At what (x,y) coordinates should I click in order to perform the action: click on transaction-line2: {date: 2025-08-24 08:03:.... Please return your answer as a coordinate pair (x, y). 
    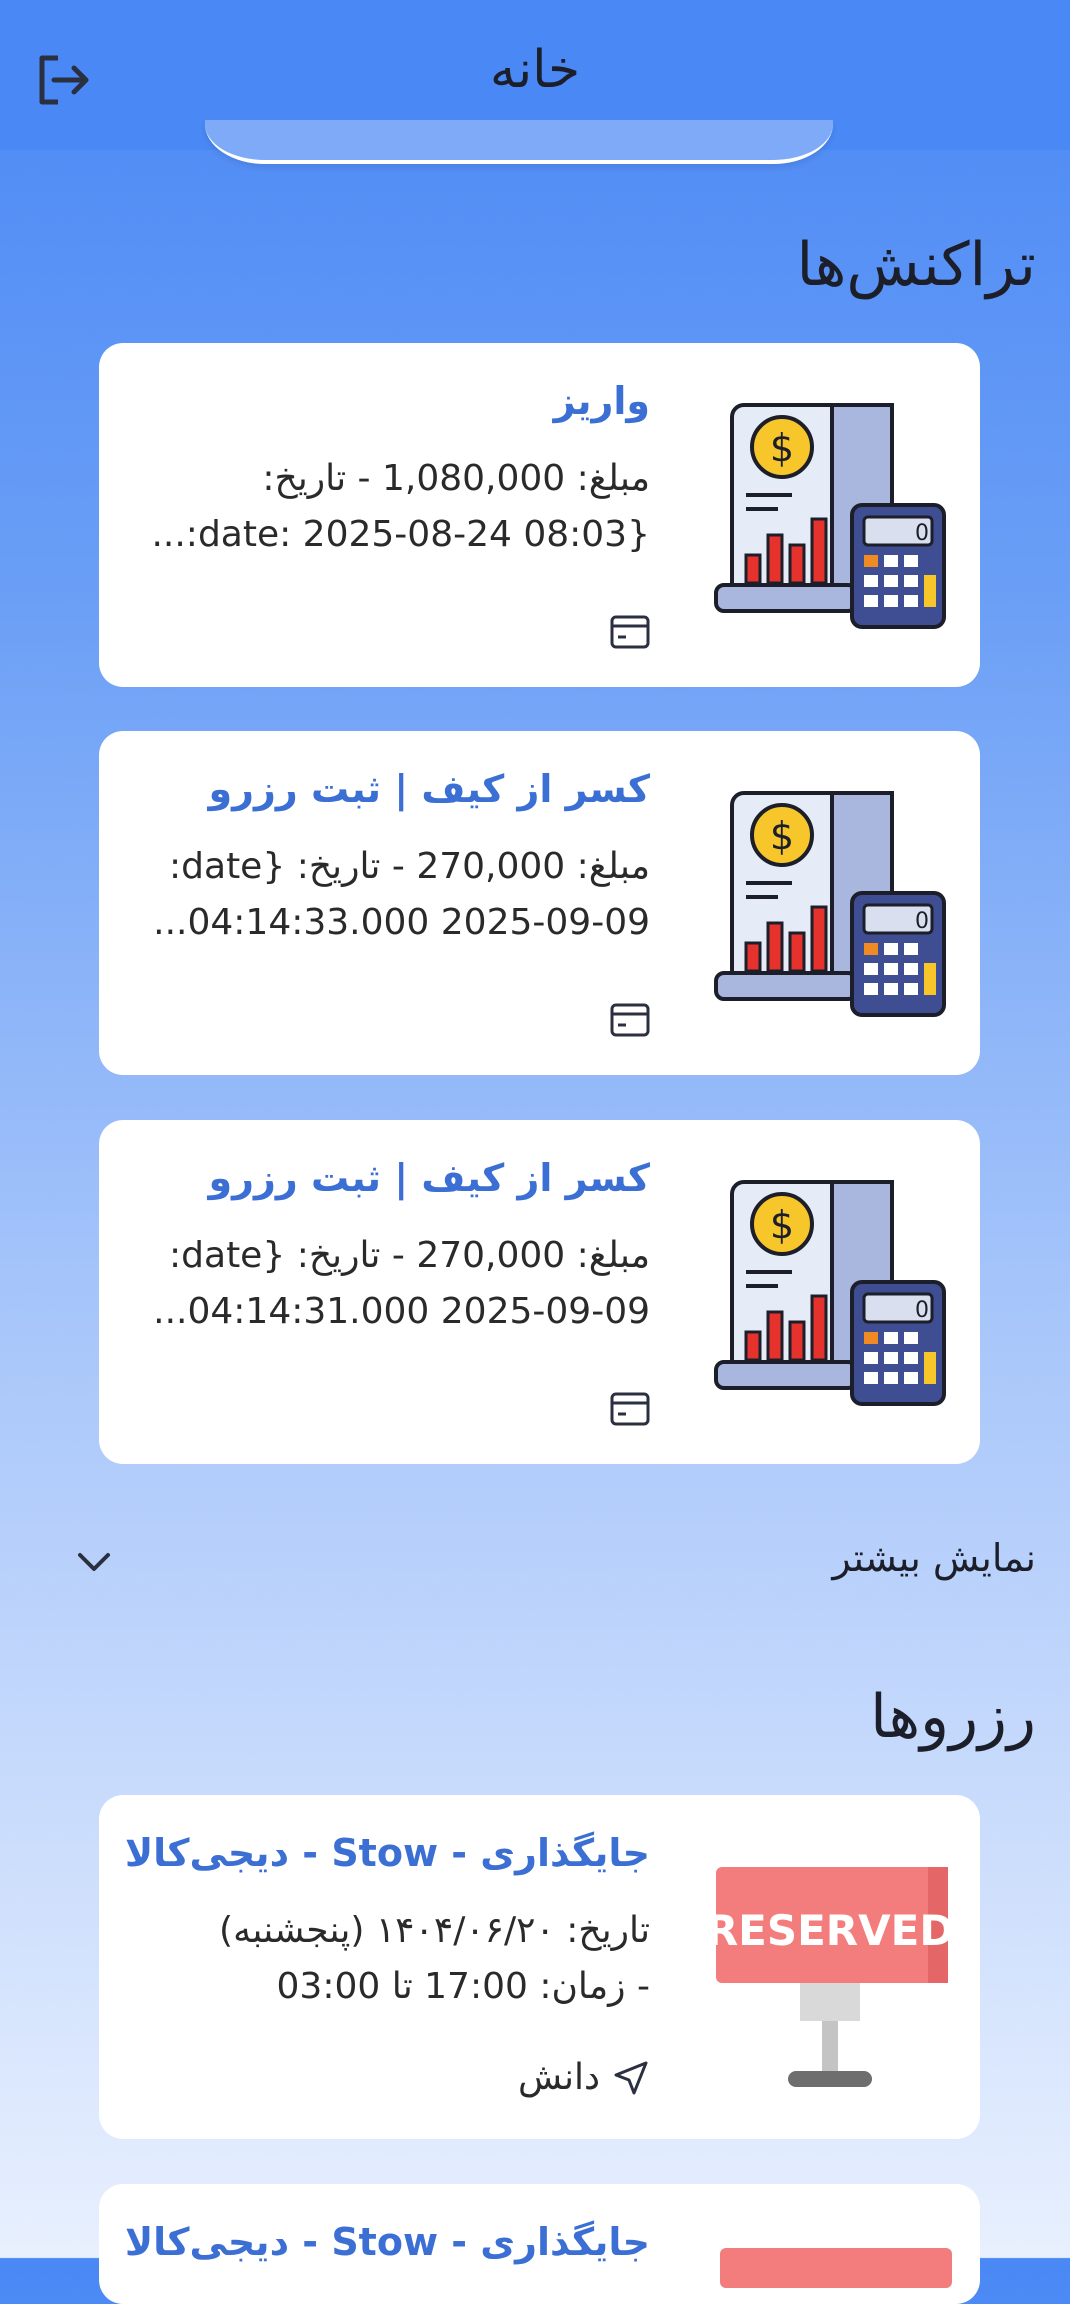
    Looking at the image, I should click on (400, 534).